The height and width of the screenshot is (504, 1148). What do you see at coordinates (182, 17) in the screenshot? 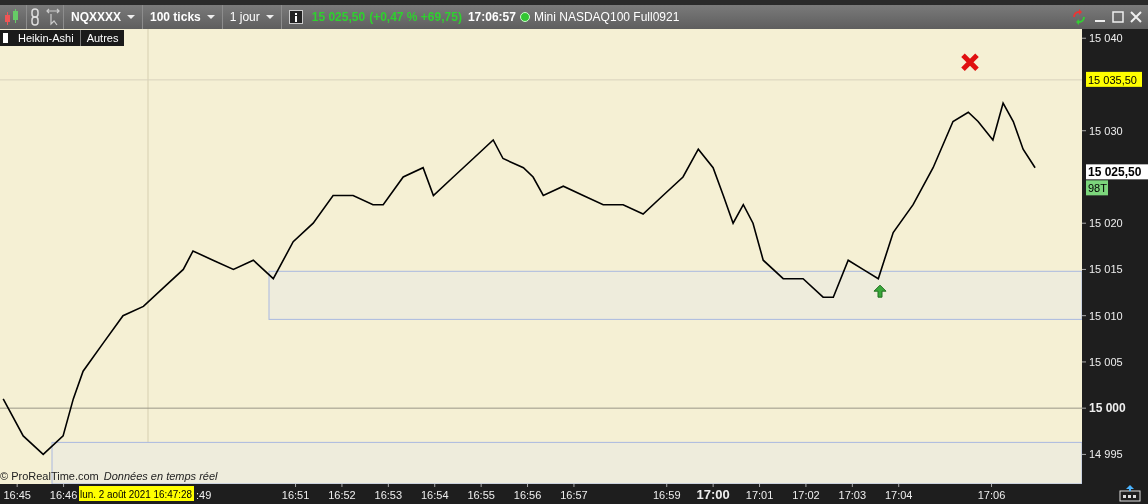
I see `interval-dropdown: 100 ticks` at bounding box center [182, 17].